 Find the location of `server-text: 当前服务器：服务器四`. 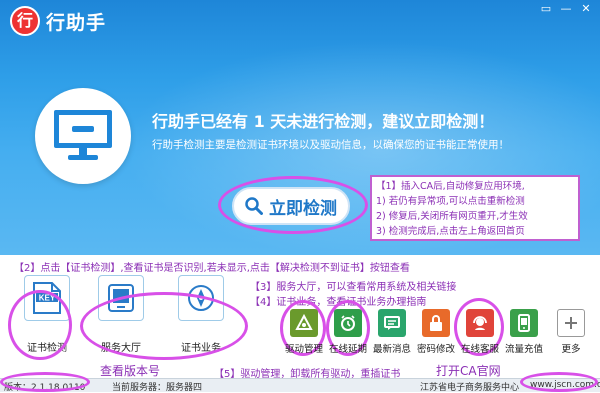

server-text: 当前服务器：服务器四 is located at coordinates (157, 388).